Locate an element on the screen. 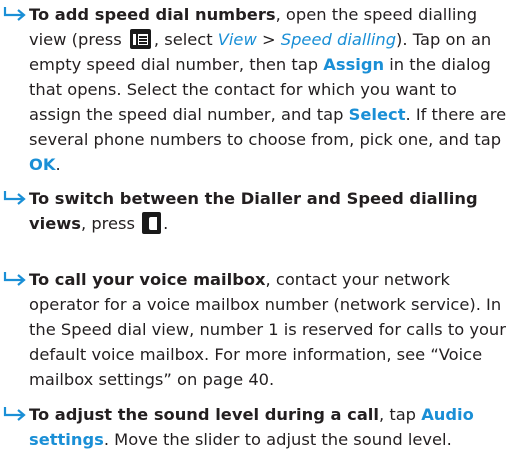  menu-key-icon is located at coordinates (140, 39).